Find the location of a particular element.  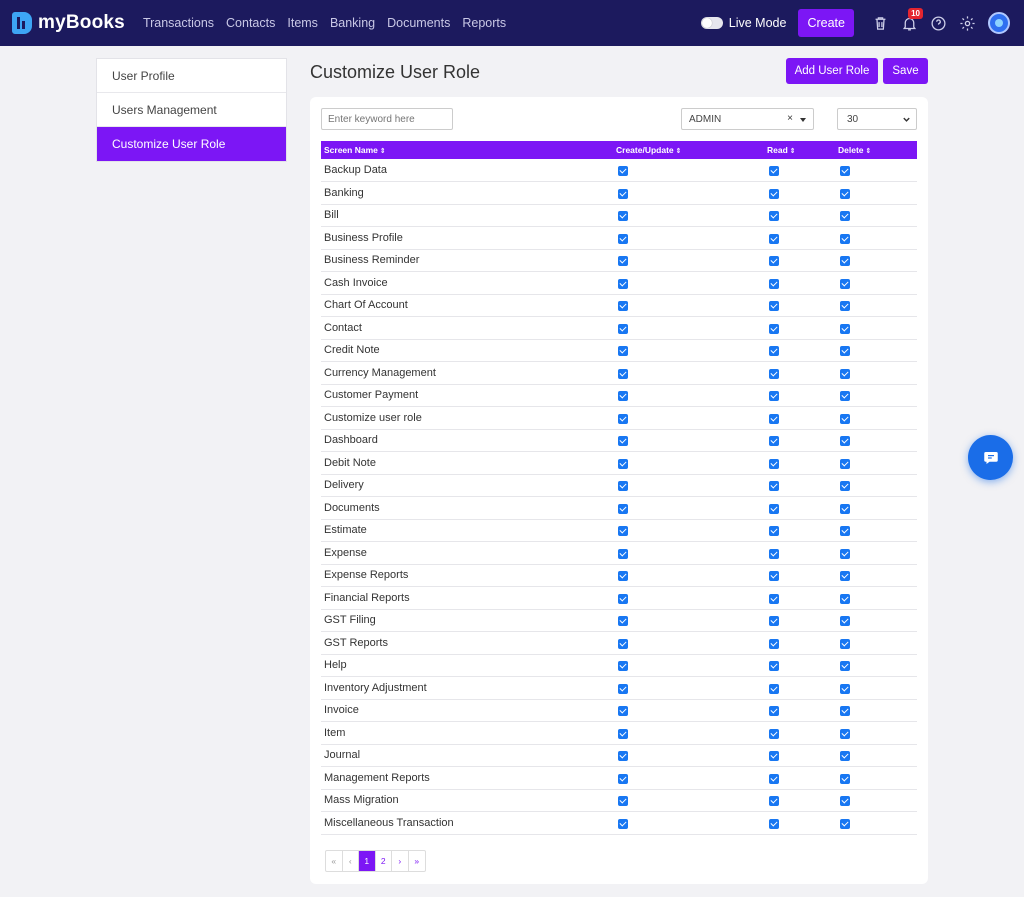

trash-icon is located at coordinates (880, 23).